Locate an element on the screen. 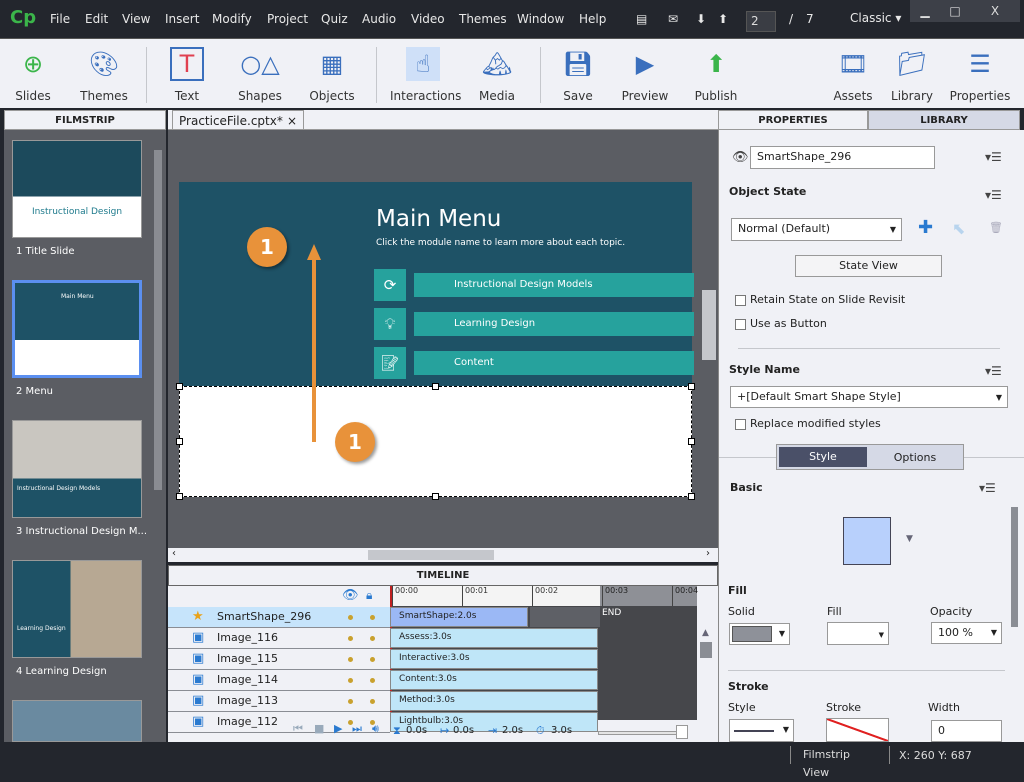  close-button: X is located at coordinates (995, 11).